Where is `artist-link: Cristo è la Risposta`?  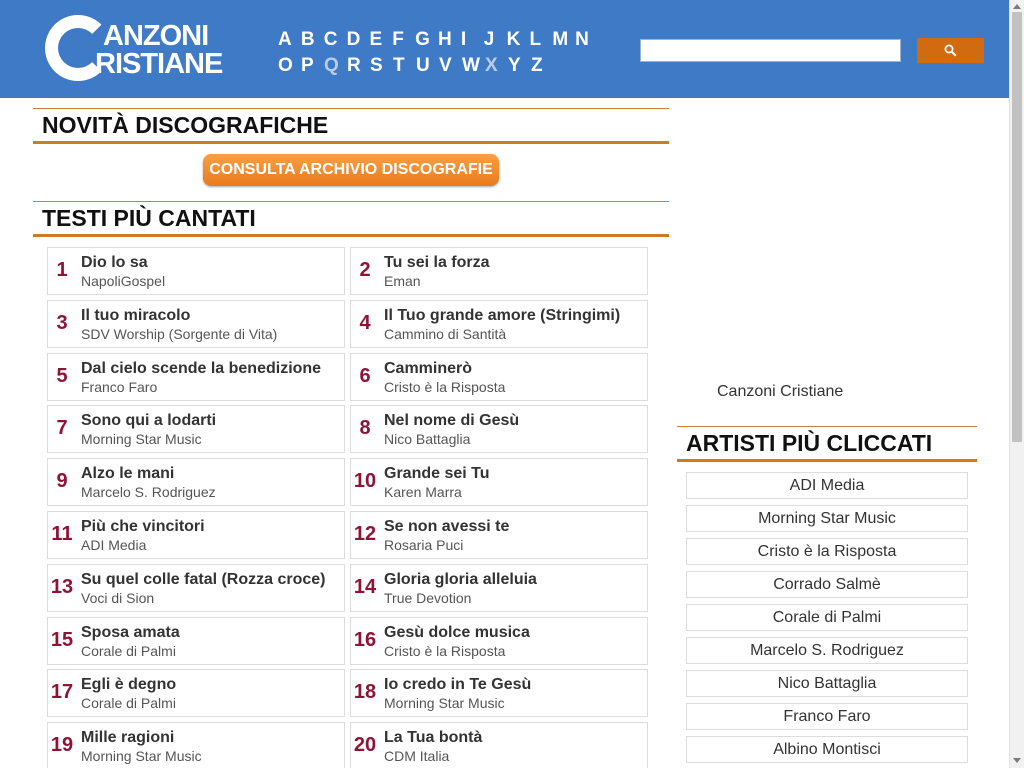
artist-link: Cristo è la Risposta is located at coordinates (827, 551).